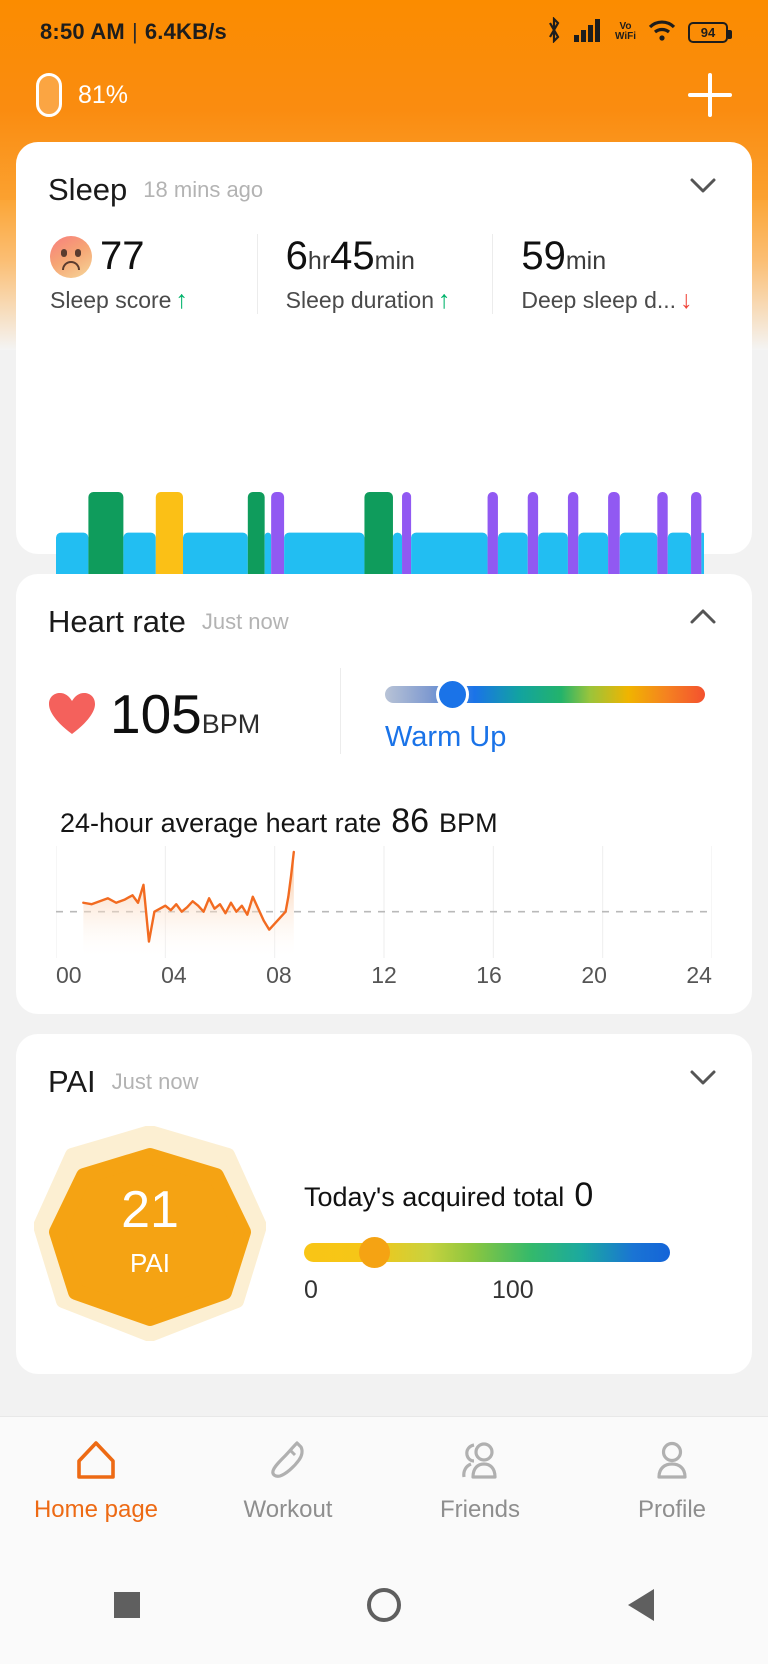  What do you see at coordinates (468, 823) in the screenshot?
I see `heart-rate-average-unit: BPM` at bounding box center [468, 823].